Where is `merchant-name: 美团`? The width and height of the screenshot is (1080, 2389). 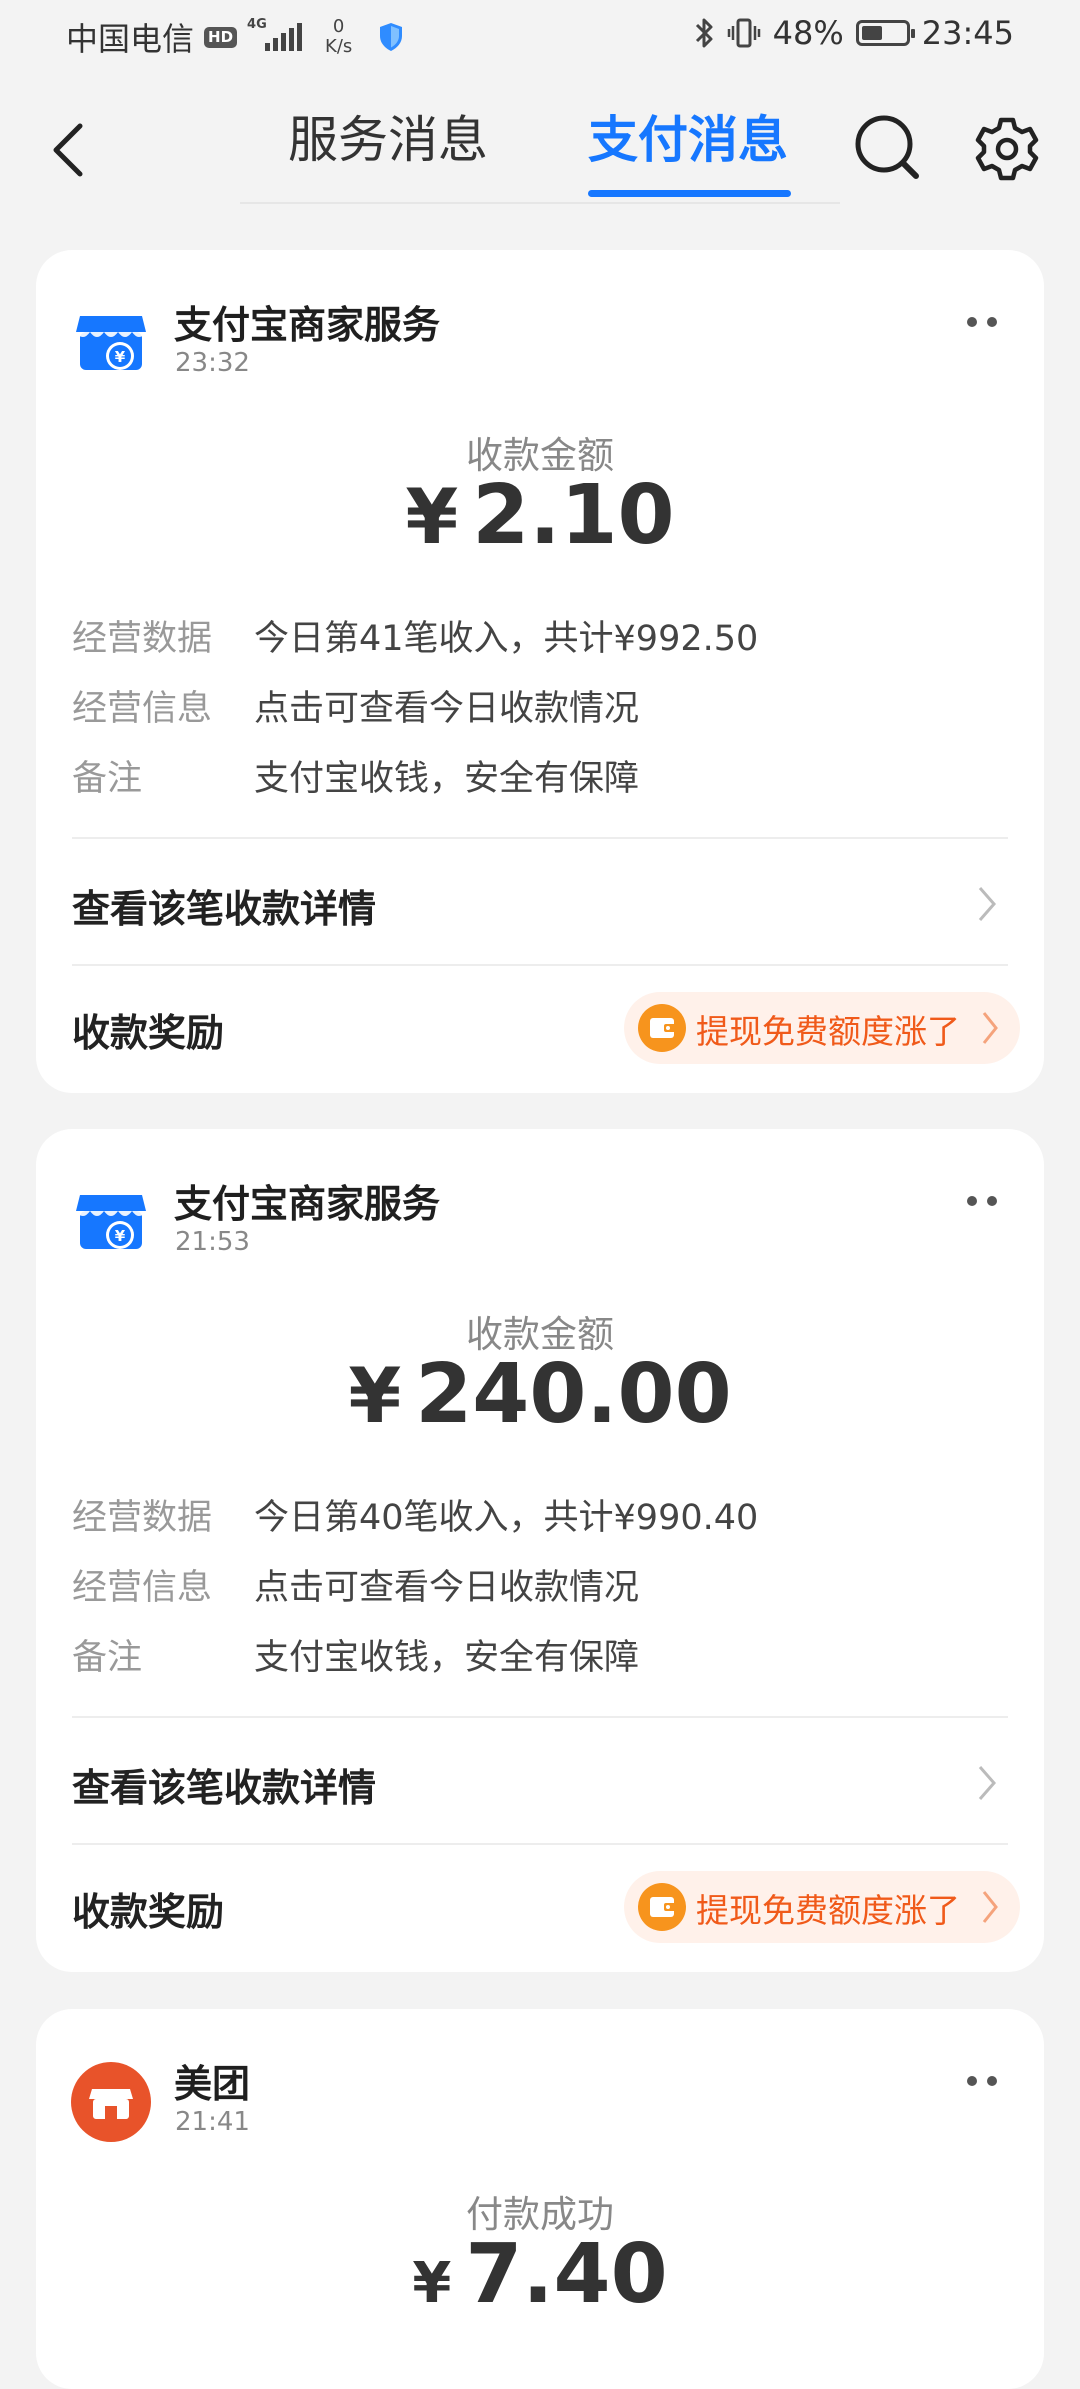 merchant-name: 美团 is located at coordinates (212, 2084).